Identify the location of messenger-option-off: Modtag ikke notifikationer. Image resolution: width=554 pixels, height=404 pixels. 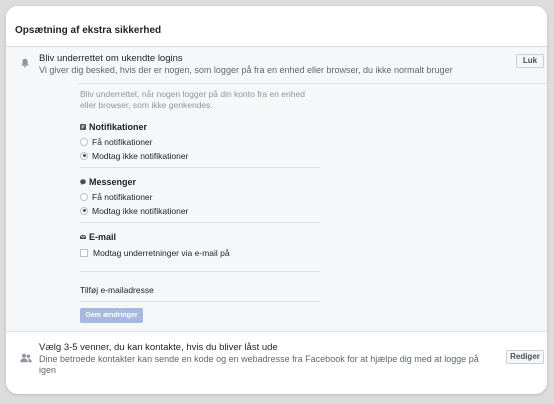
(134, 211).